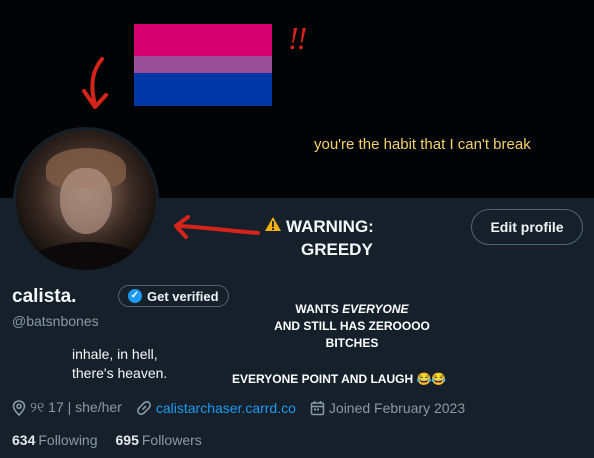 The height and width of the screenshot is (458, 594). What do you see at coordinates (143, 407) in the screenshot?
I see `link-icon` at bounding box center [143, 407].